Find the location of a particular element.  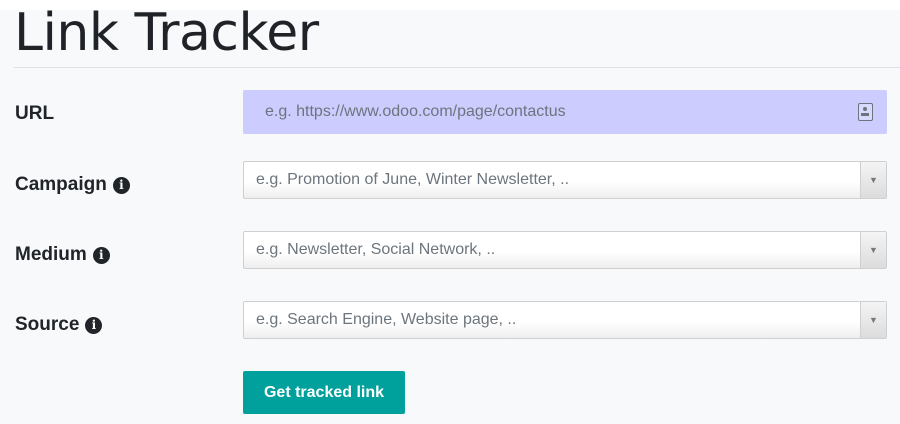

page-title: Link Tracker is located at coordinates (166, 33).